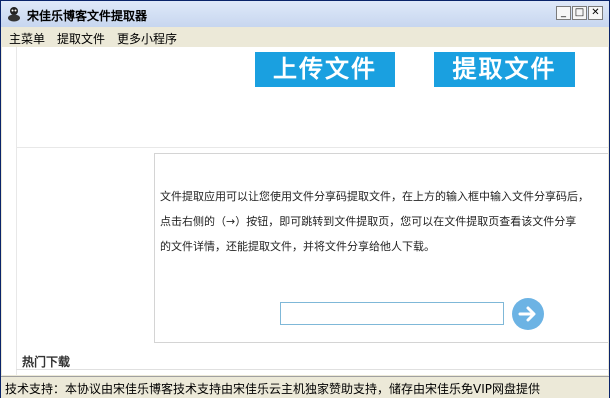 Image resolution: width=610 pixels, height=398 pixels. What do you see at coordinates (312, 147) in the screenshot?
I see `section-divider` at bounding box center [312, 147].